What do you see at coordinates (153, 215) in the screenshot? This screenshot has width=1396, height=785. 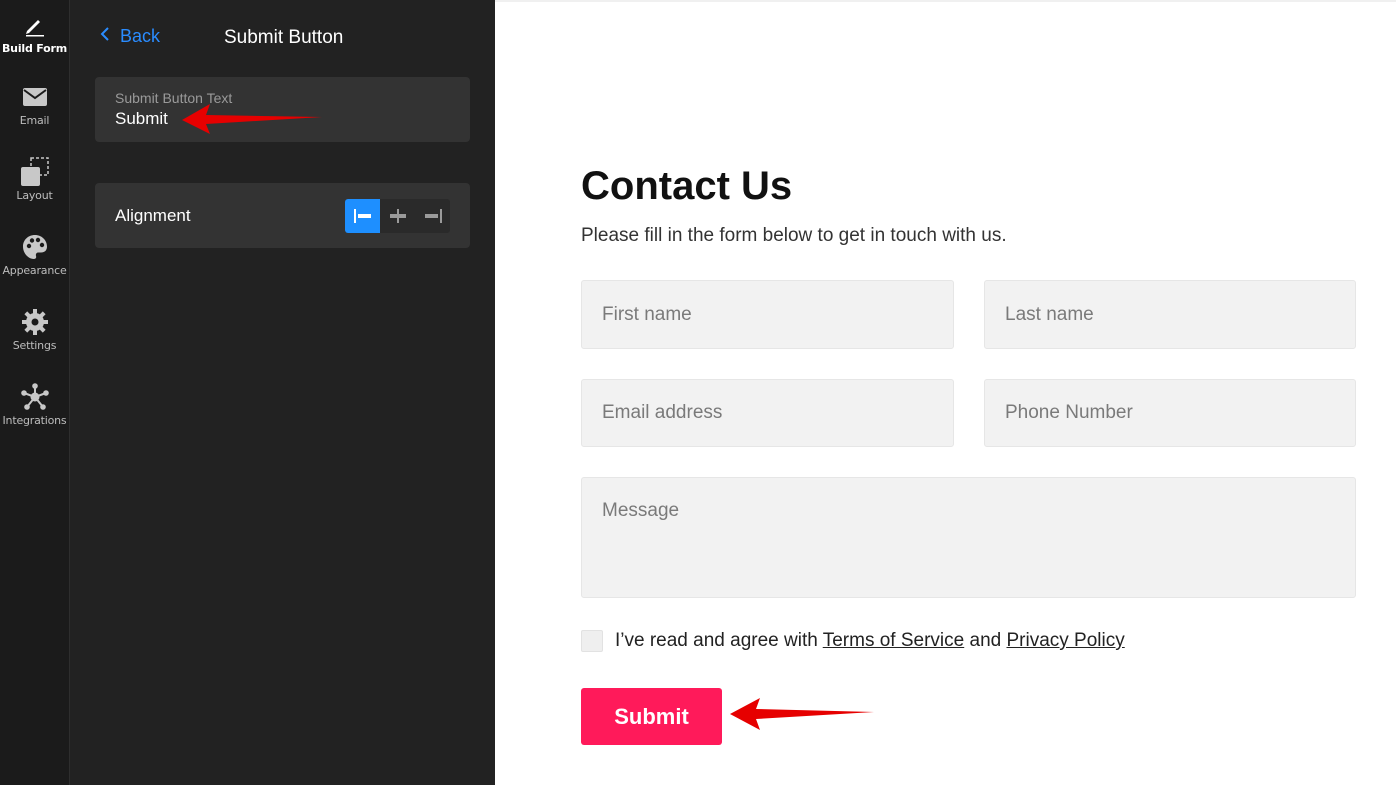 I see `alignment-label: Alignment` at bounding box center [153, 215].